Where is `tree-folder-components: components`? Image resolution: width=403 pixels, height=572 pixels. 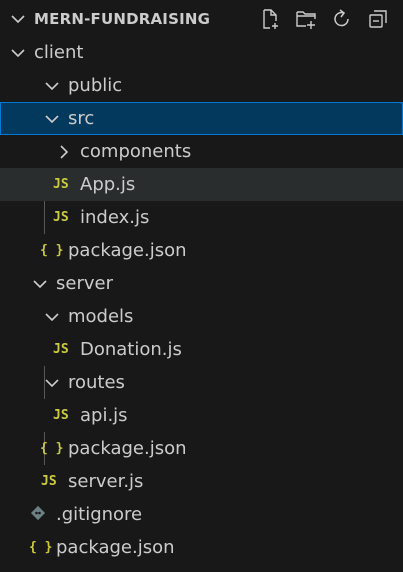 tree-folder-components: components is located at coordinates (201, 151).